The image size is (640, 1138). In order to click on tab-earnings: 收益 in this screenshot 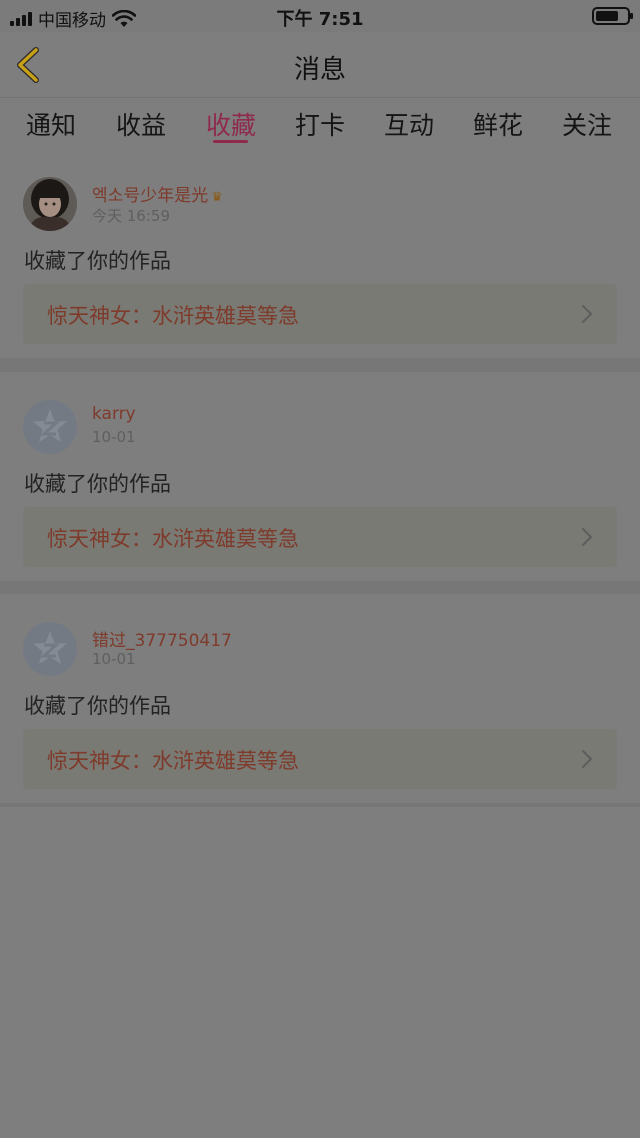, I will do `click(141, 124)`.